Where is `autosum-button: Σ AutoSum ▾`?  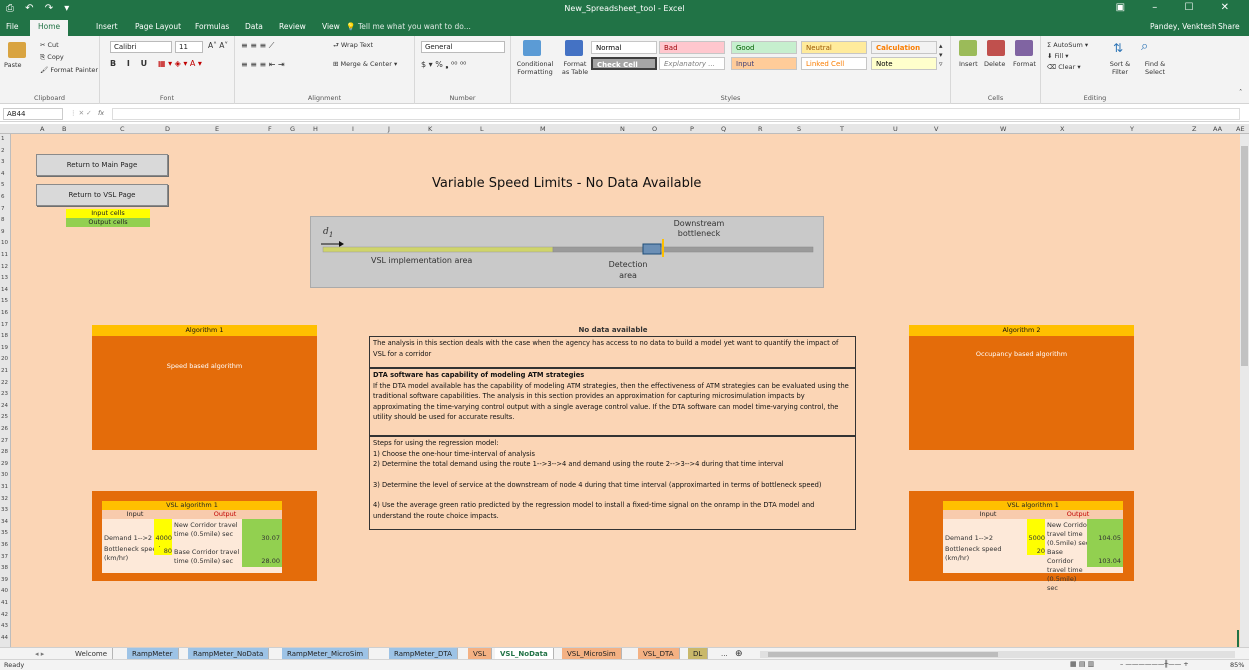 autosum-button: Σ AutoSum ▾ is located at coordinates (1067, 45).